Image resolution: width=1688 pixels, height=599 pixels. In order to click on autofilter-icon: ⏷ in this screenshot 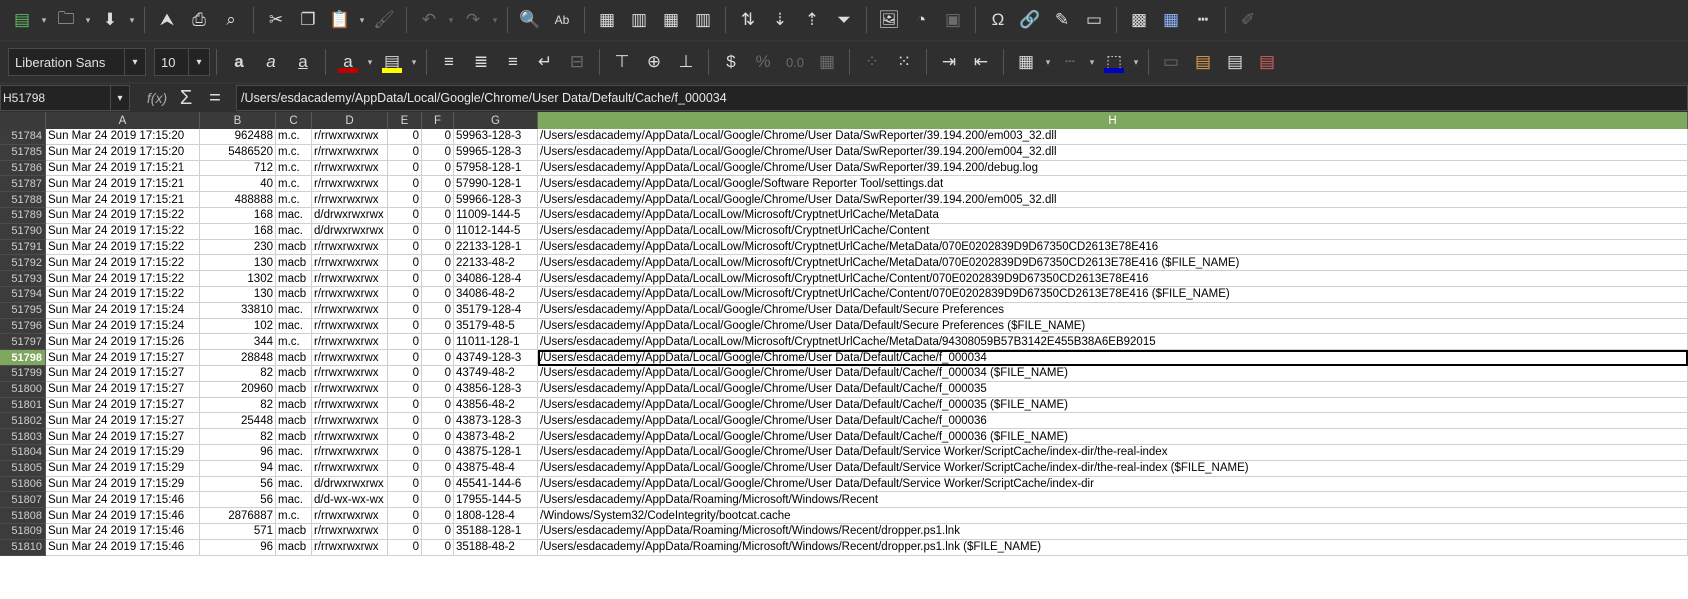, I will do `click(844, 20)`.